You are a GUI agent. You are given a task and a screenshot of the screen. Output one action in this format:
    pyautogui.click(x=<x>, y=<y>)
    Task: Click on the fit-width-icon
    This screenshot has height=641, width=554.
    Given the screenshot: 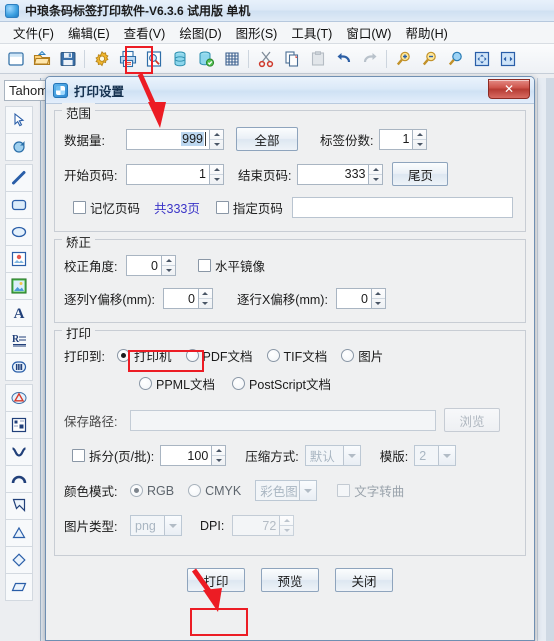 What is the action you would take?
    pyautogui.click(x=507, y=59)
    